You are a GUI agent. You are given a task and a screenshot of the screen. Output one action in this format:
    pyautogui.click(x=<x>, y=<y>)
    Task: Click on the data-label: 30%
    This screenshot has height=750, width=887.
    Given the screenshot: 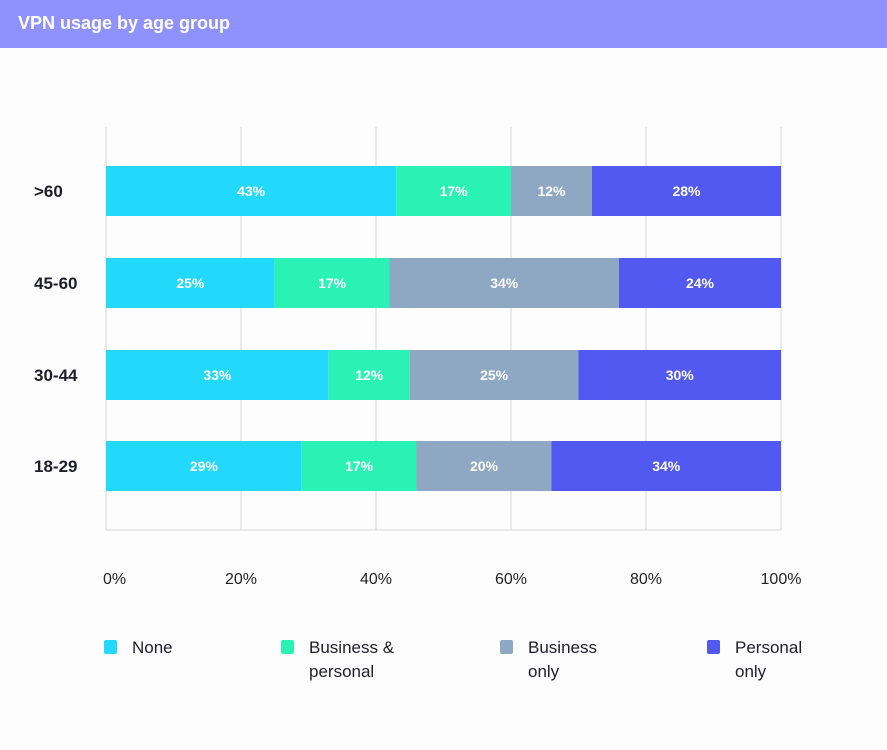 What is the action you would take?
    pyautogui.click(x=680, y=375)
    